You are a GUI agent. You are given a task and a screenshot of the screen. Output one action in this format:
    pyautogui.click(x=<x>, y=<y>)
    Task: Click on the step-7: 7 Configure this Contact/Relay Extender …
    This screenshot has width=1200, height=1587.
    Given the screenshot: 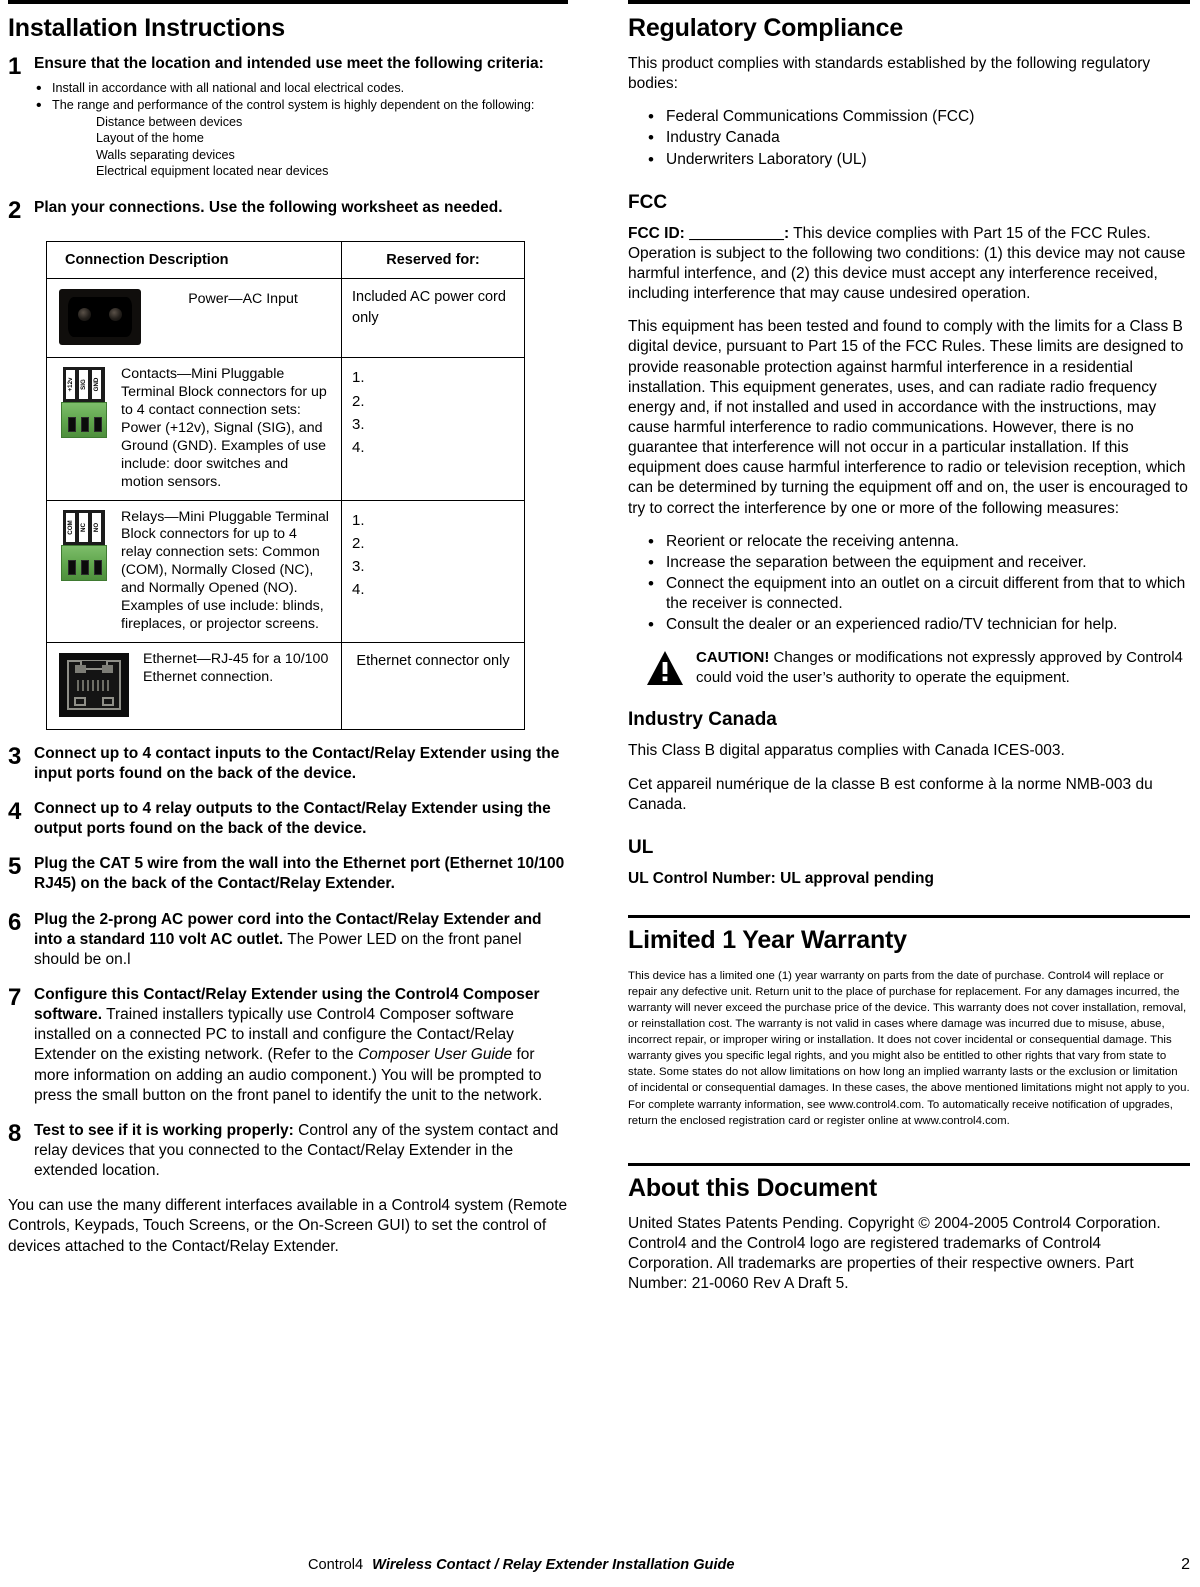 What is the action you would take?
    pyautogui.click(x=288, y=1045)
    